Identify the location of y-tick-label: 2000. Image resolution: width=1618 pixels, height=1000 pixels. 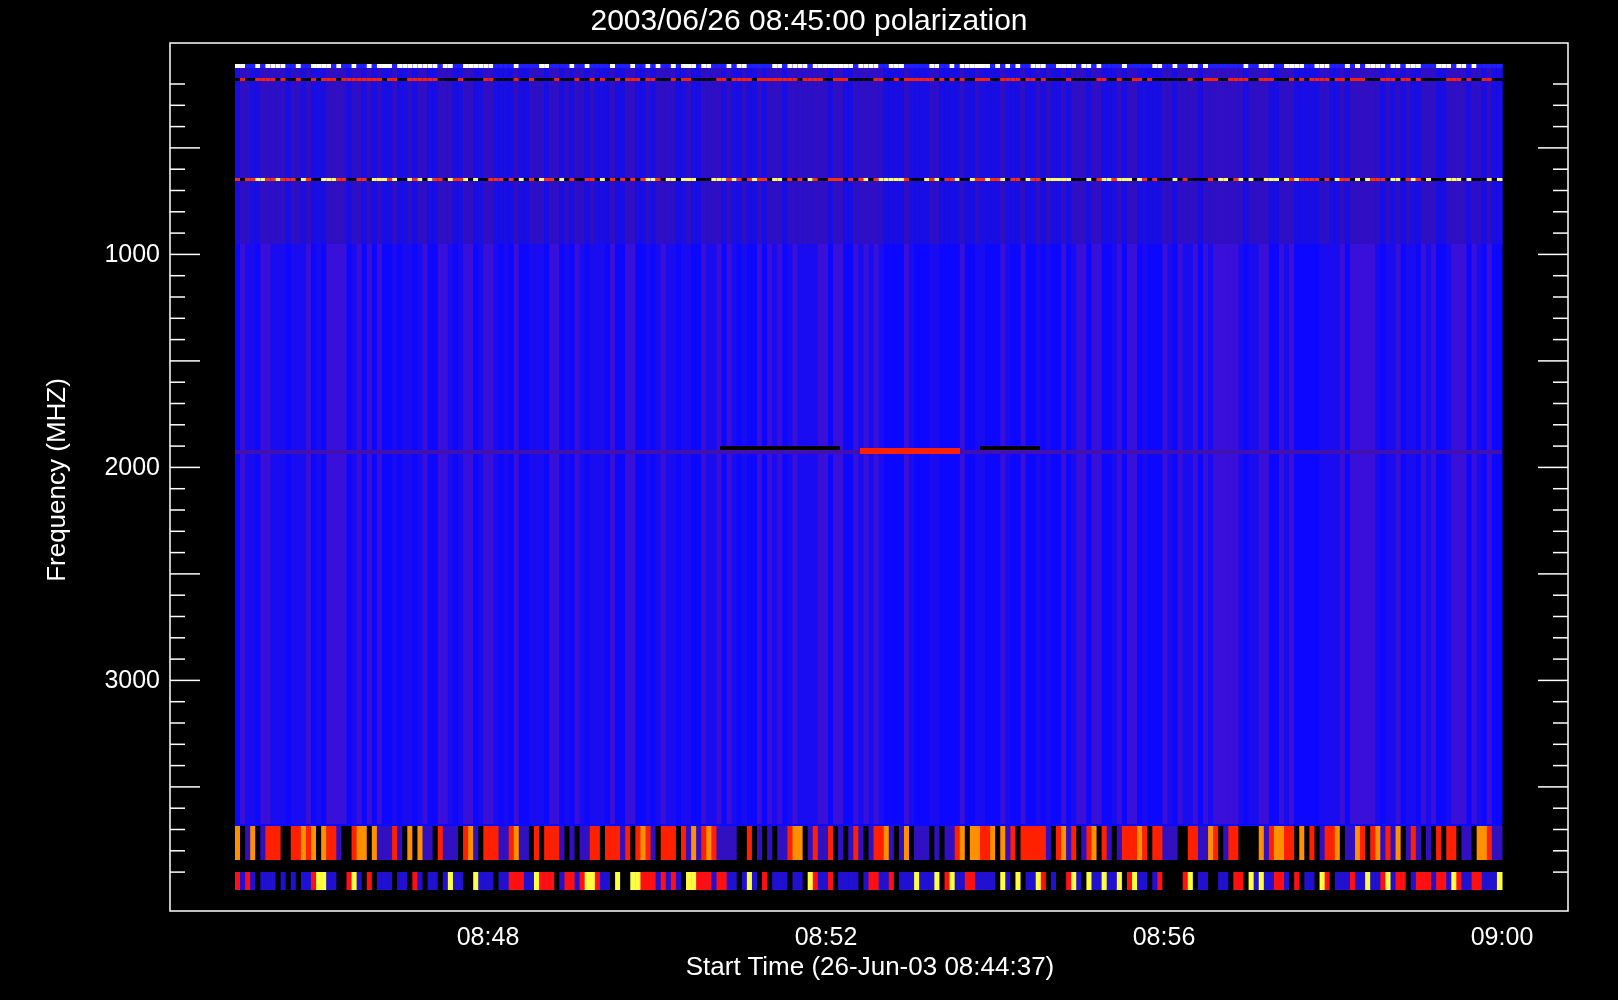
(132, 466).